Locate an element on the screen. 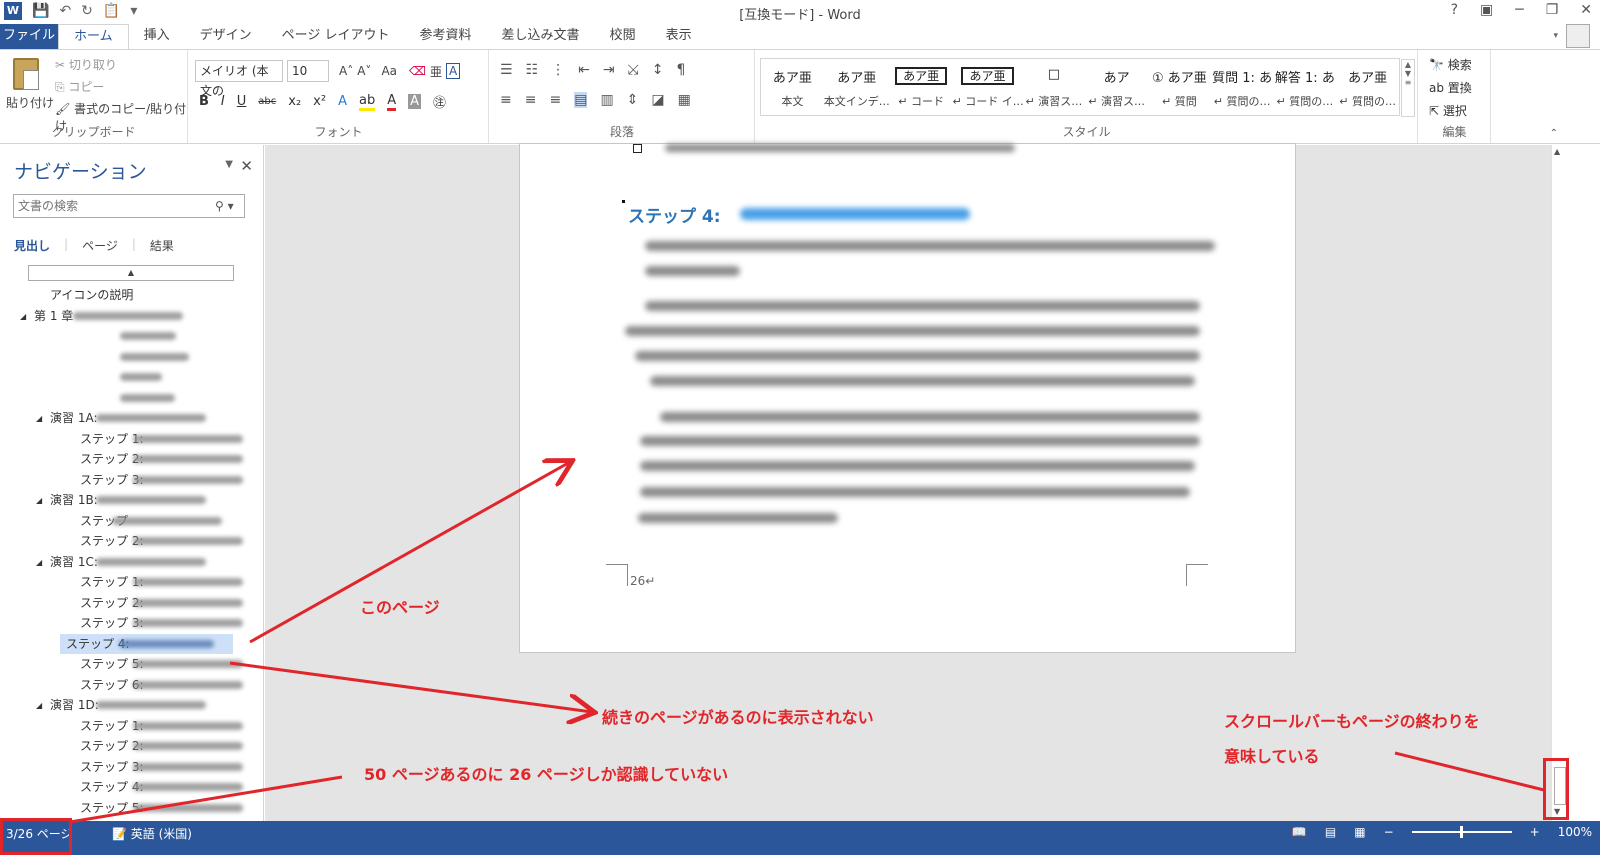 This screenshot has width=1600, height=855. clear-format-icon: ⌫ is located at coordinates (417, 71).